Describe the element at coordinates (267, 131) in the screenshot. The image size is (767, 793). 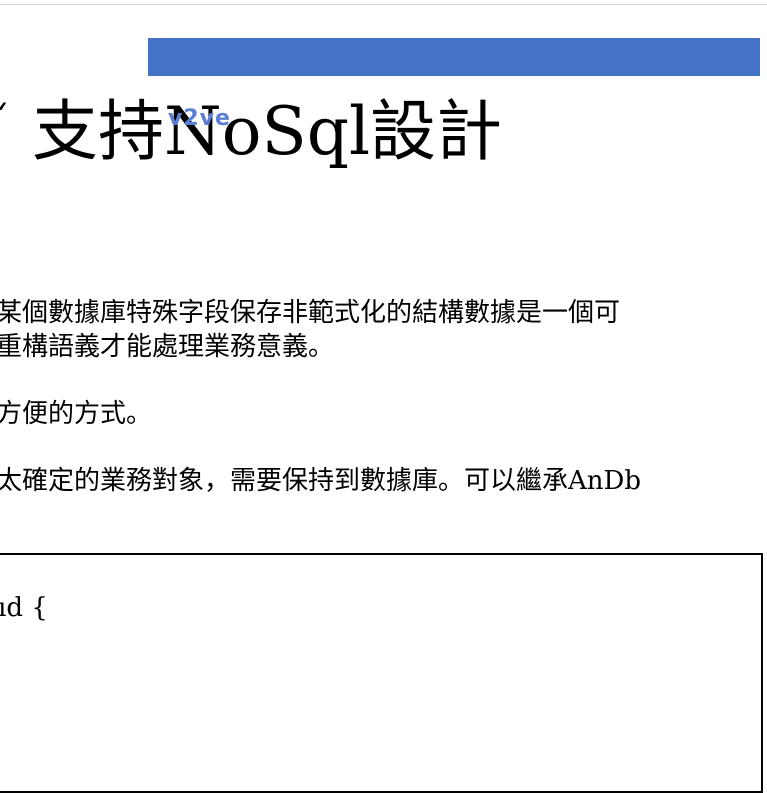
I see `page-title: 支持NoSql設計` at that location.